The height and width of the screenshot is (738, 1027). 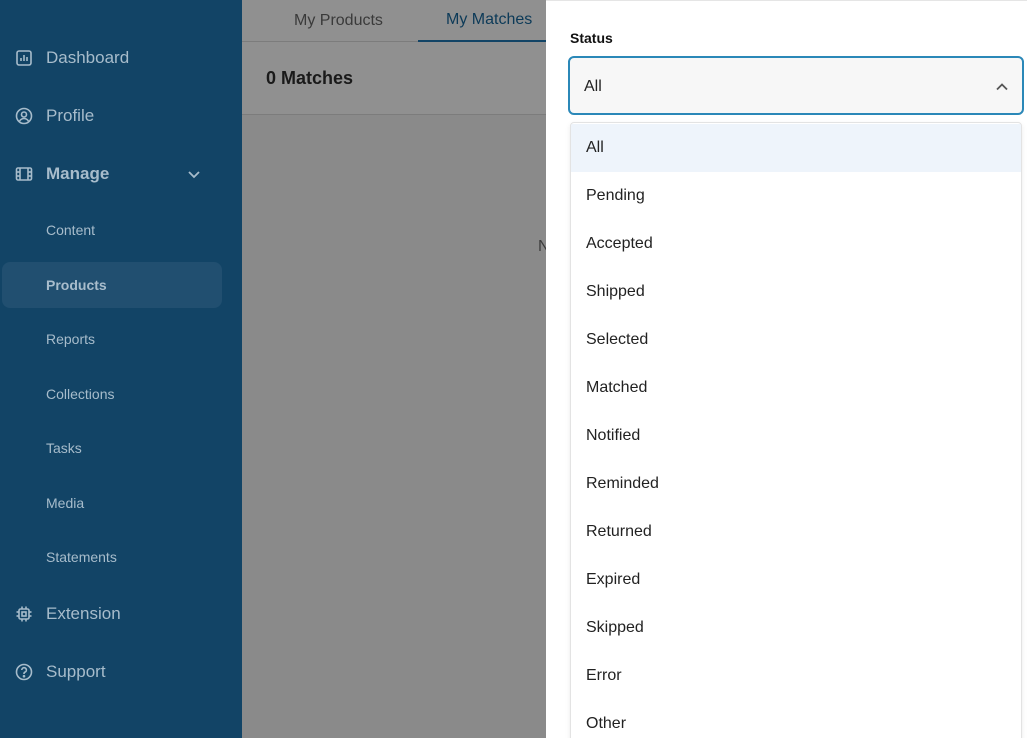 What do you see at coordinates (606, 723) in the screenshot?
I see `option-label: Other` at bounding box center [606, 723].